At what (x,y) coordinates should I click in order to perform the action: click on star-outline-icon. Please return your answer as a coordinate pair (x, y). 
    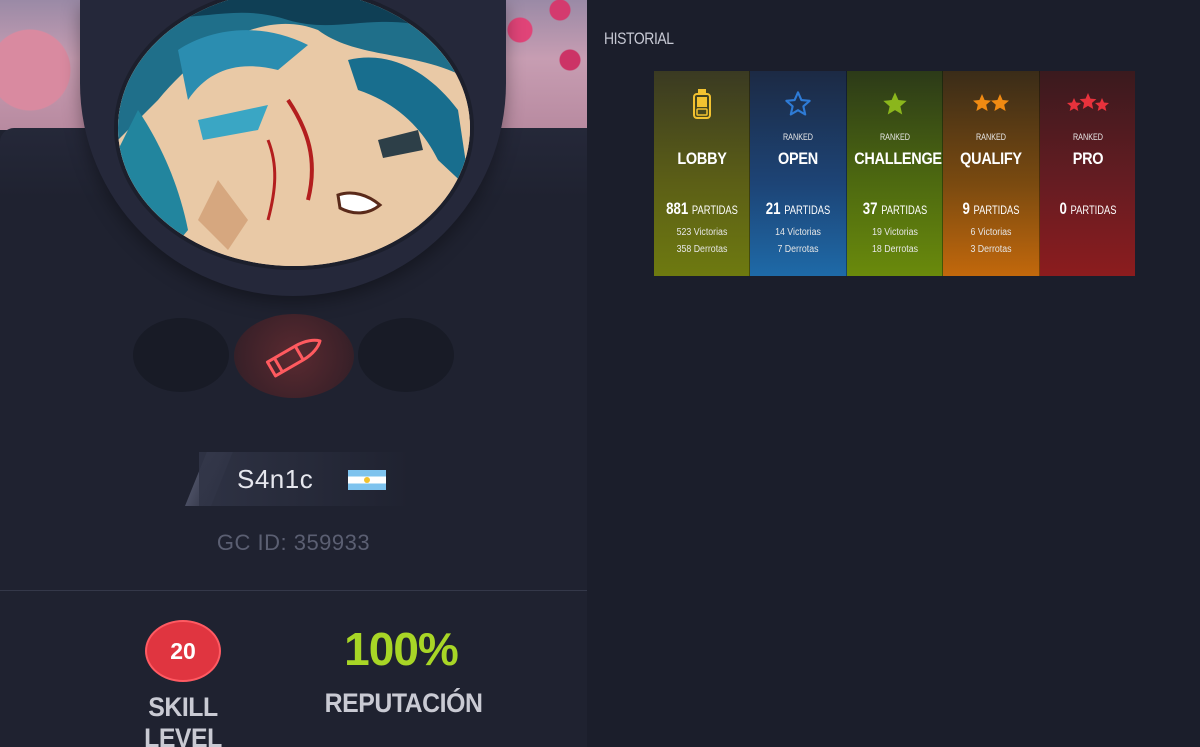
    Looking at the image, I should click on (797, 104).